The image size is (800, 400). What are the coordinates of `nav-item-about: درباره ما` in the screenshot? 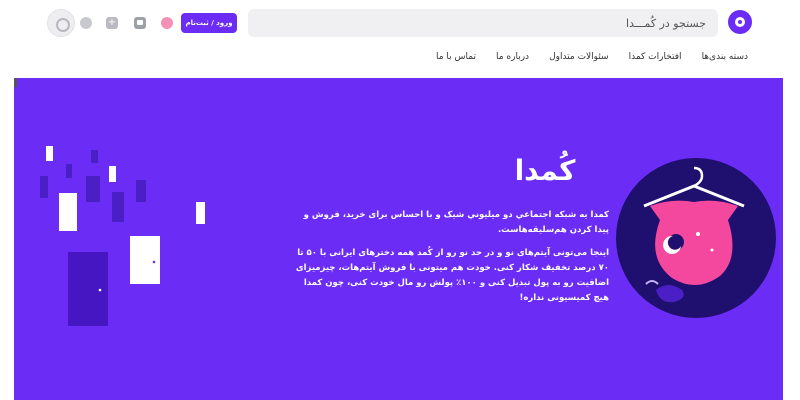 It's located at (512, 57).